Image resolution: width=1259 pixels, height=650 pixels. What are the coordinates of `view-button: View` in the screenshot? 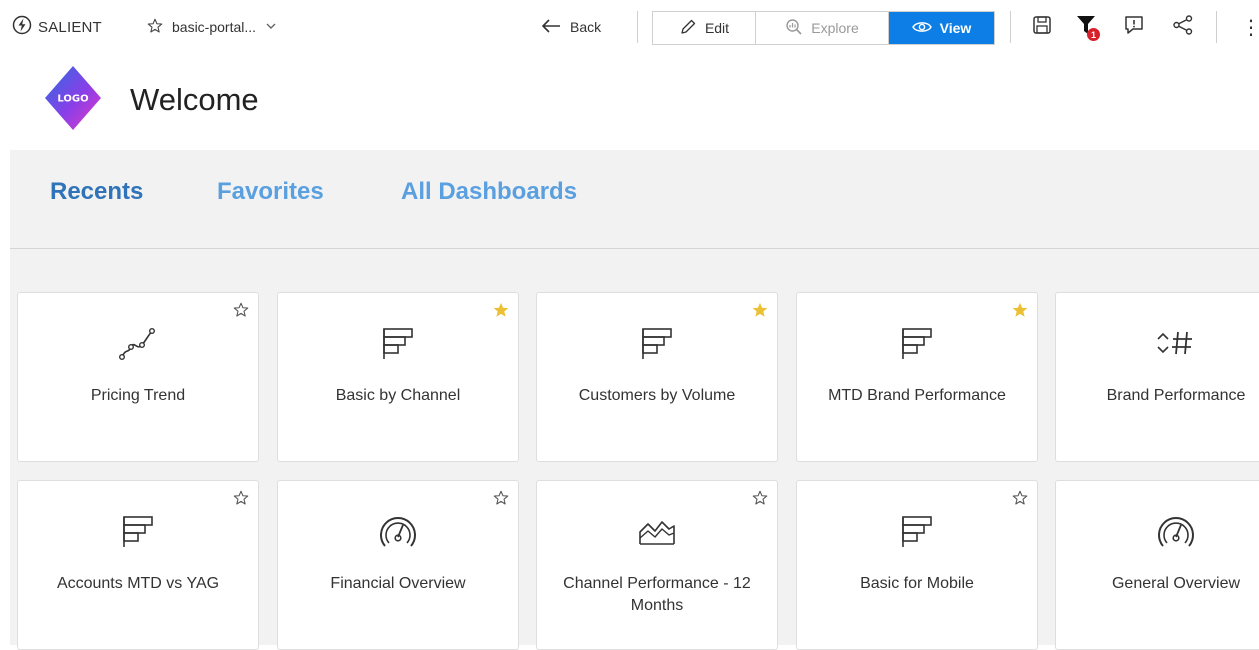 It's located at (941, 28).